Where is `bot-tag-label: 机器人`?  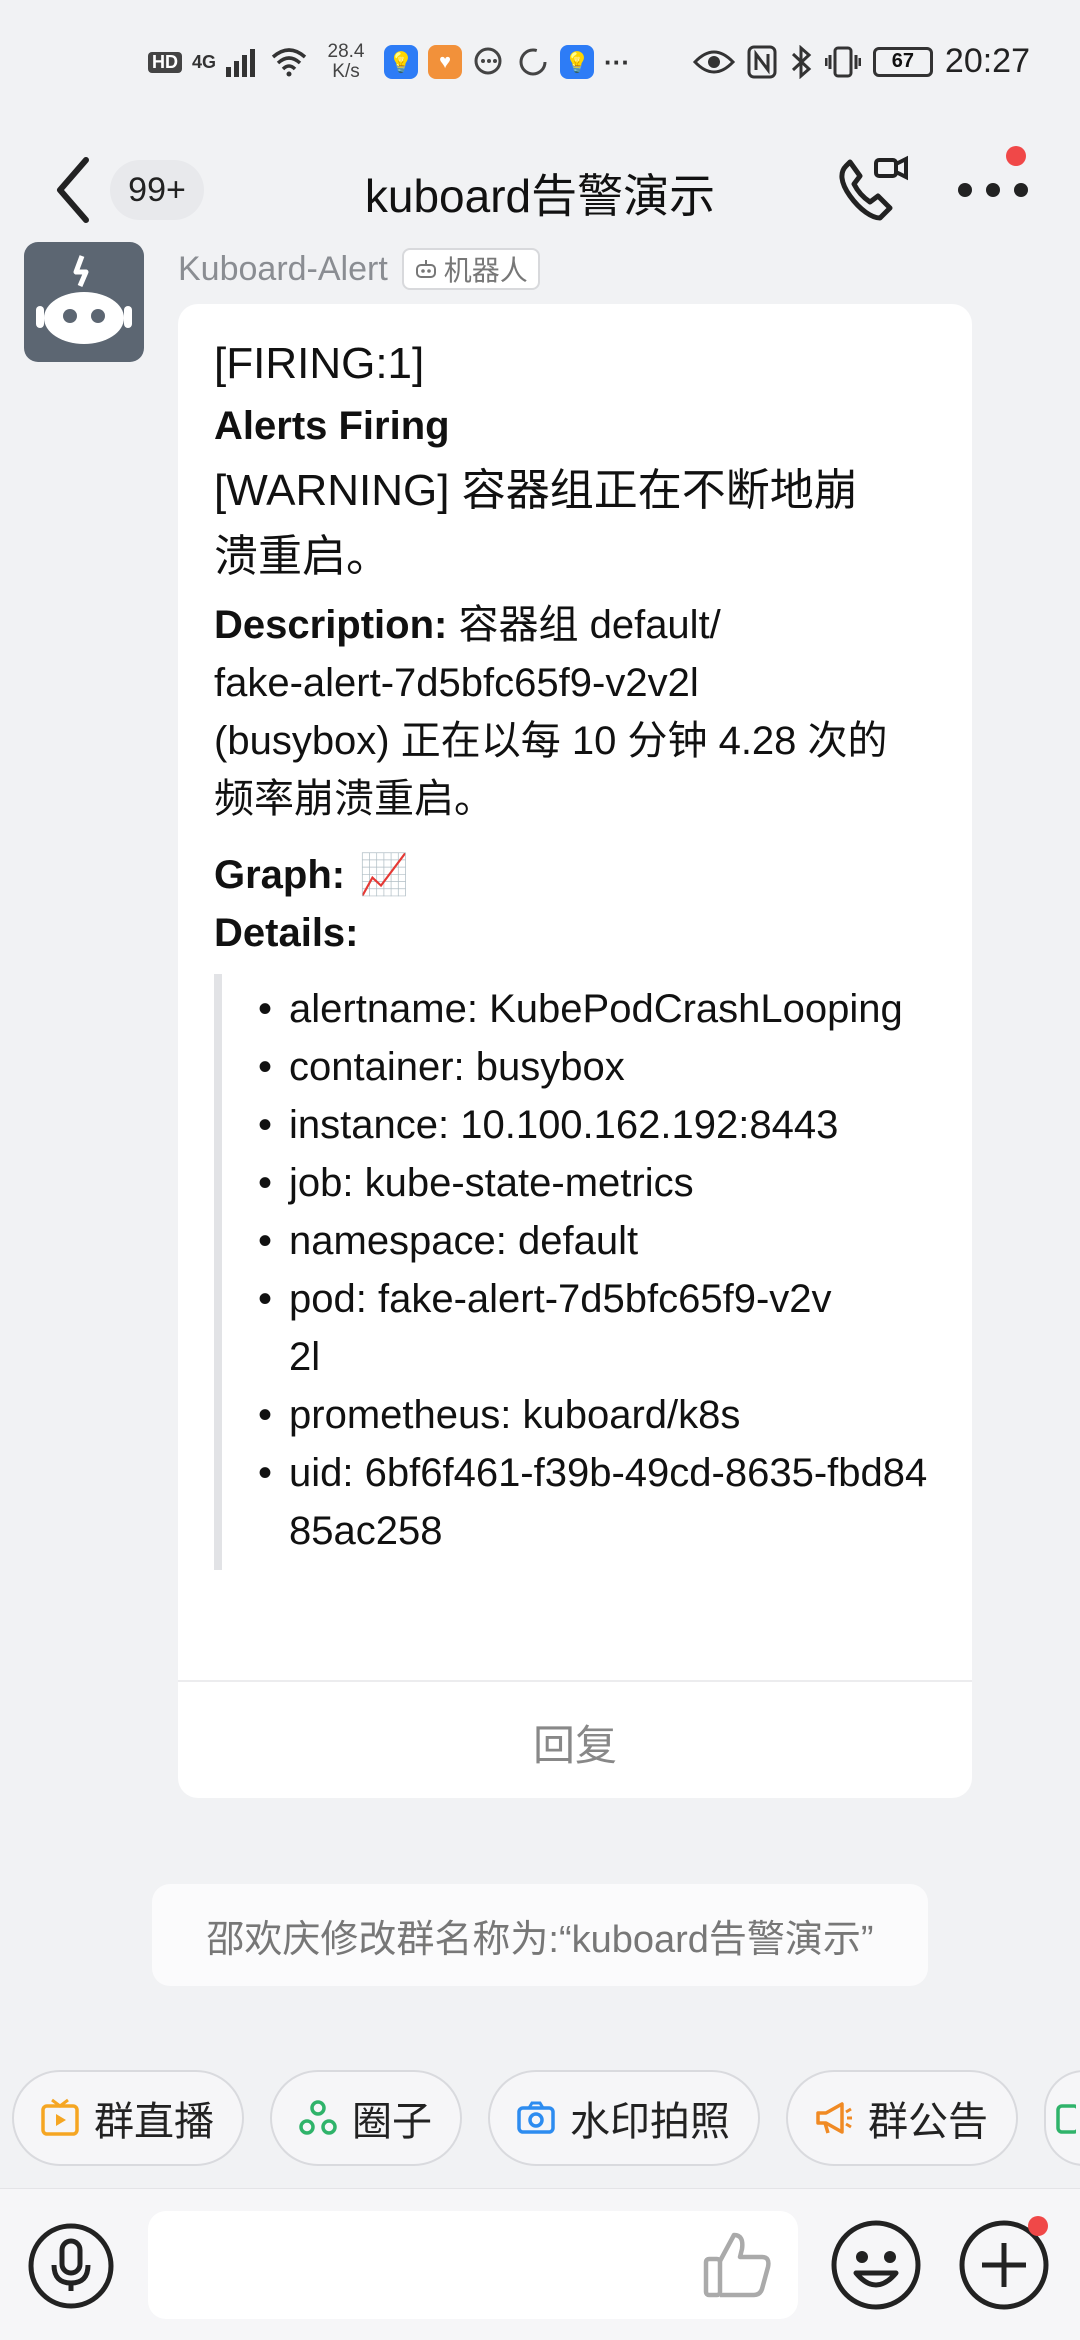
bot-tag-label: 机器人 is located at coordinates (485, 270).